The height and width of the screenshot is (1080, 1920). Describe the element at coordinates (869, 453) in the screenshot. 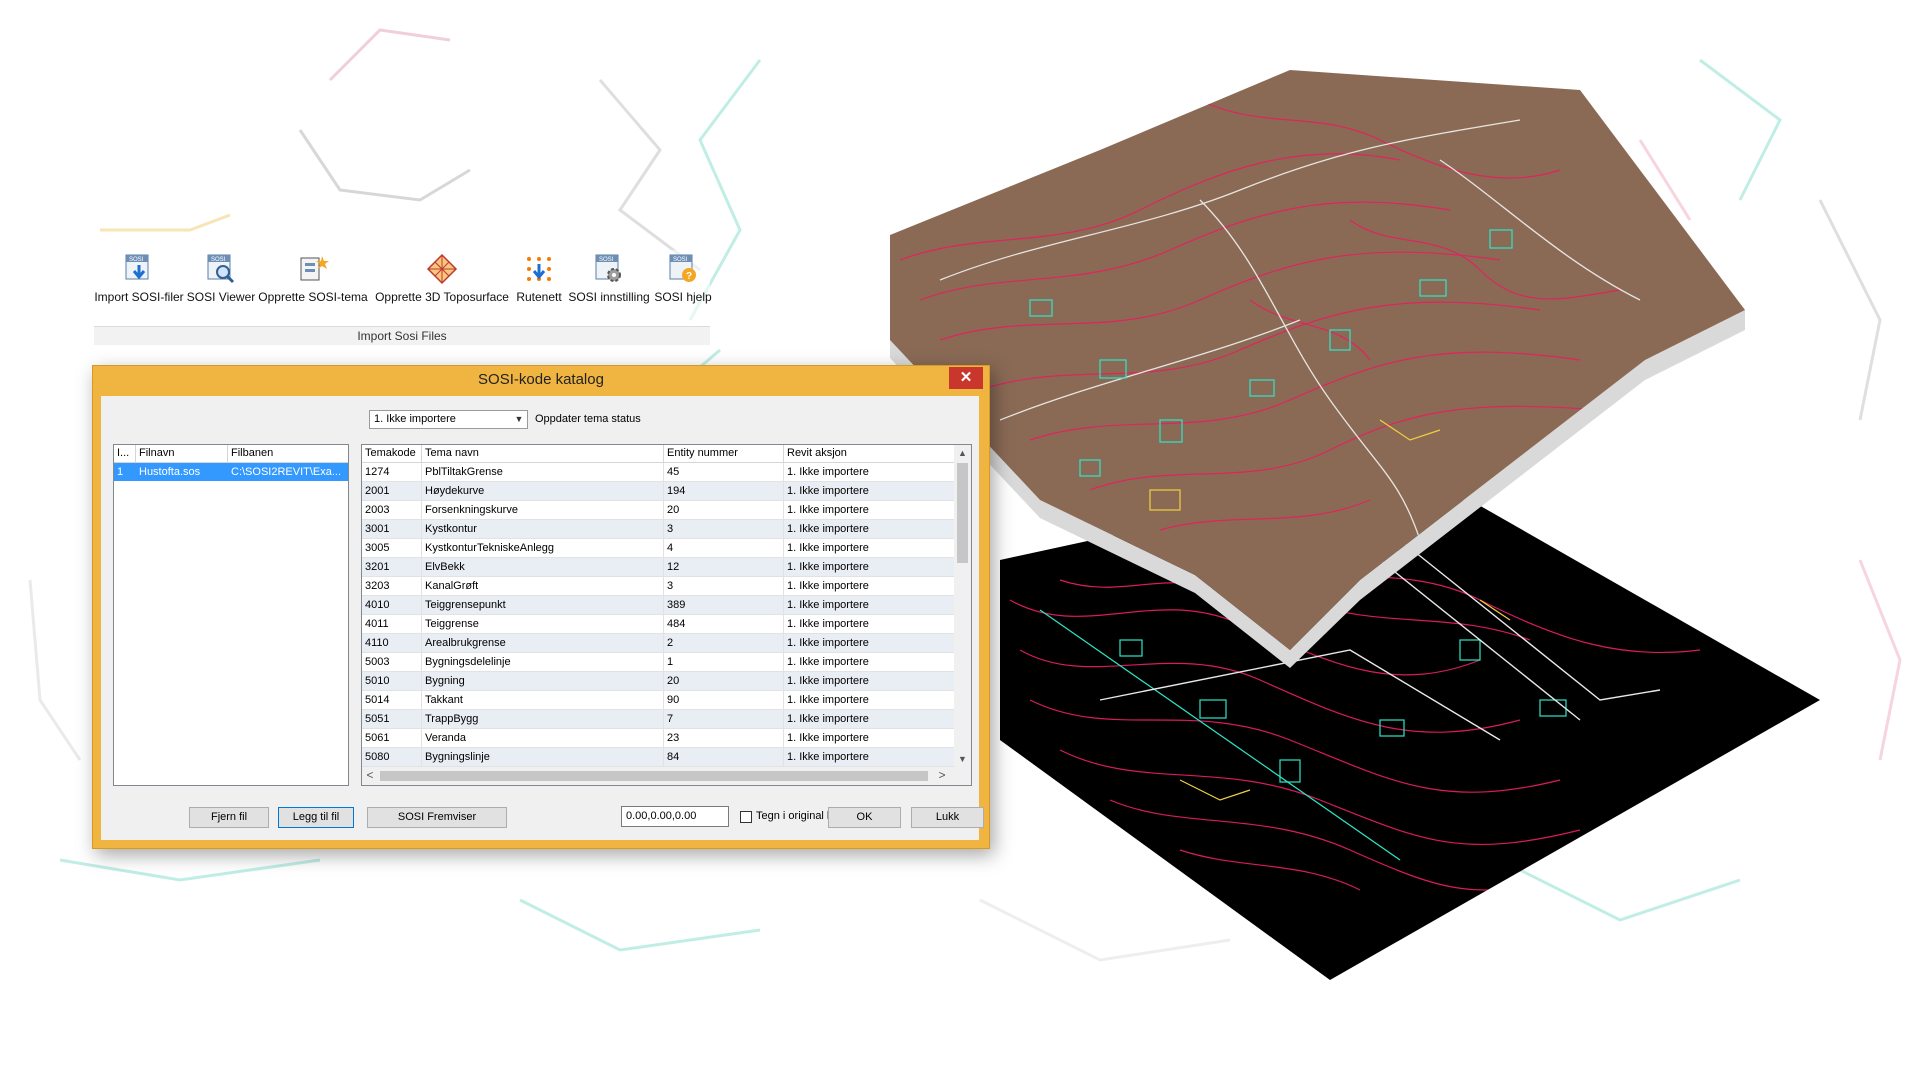

I see `column-header-revit-aksjon: Revit aksjon` at that location.